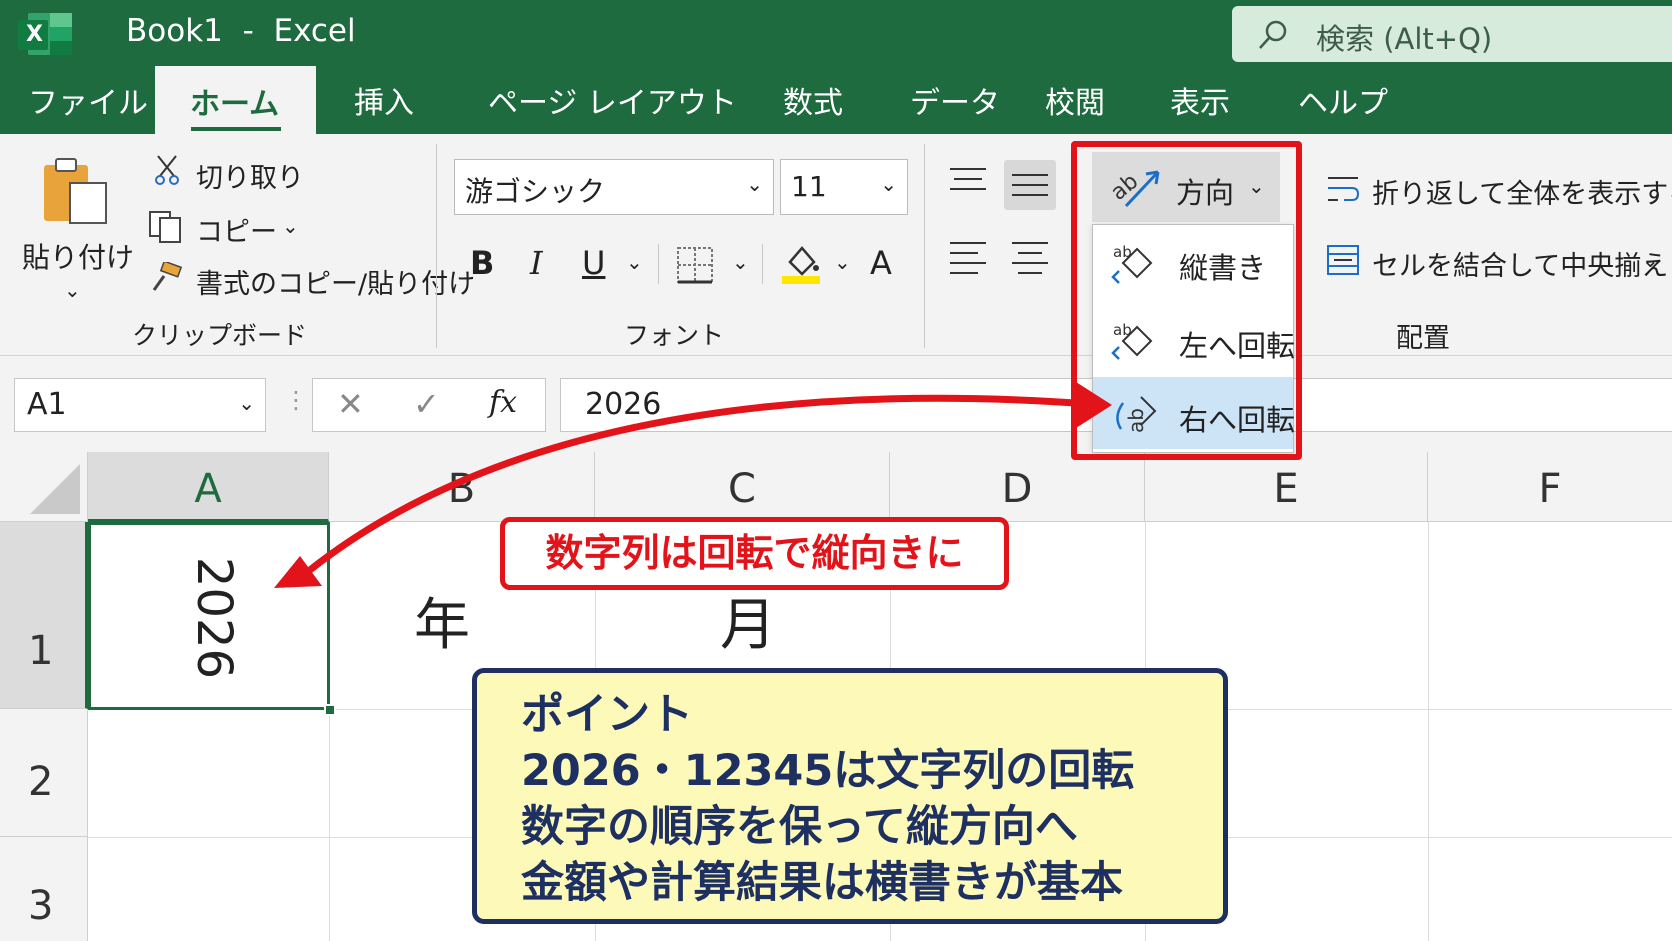 The image size is (1672, 941). What do you see at coordinates (828, 771) in the screenshot?
I see `point-line: 2026・12345は文字列の回転` at bounding box center [828, 771].